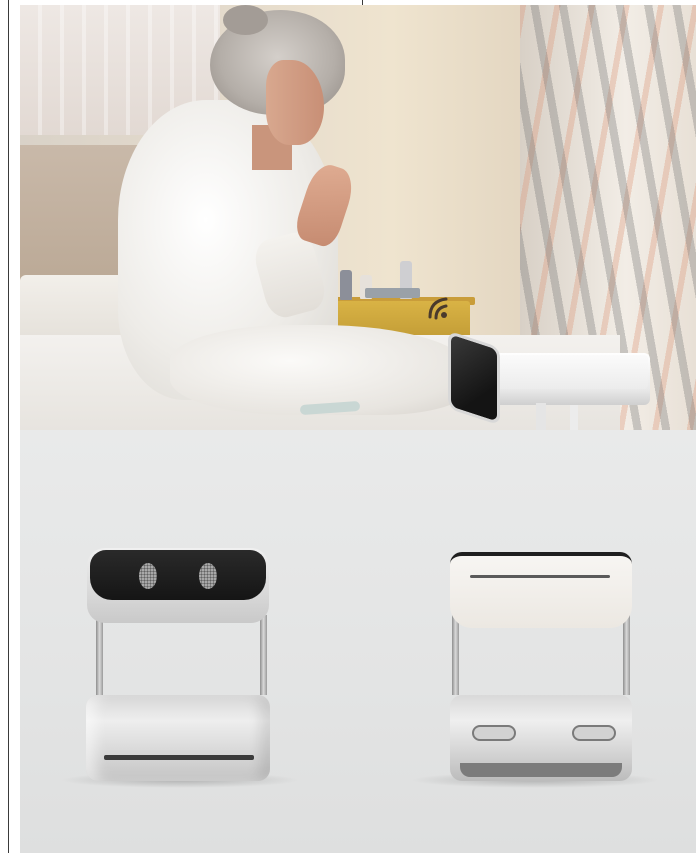 The height and width of the screenshot is (853, 696). I want to click on tray, so click(392, 293).